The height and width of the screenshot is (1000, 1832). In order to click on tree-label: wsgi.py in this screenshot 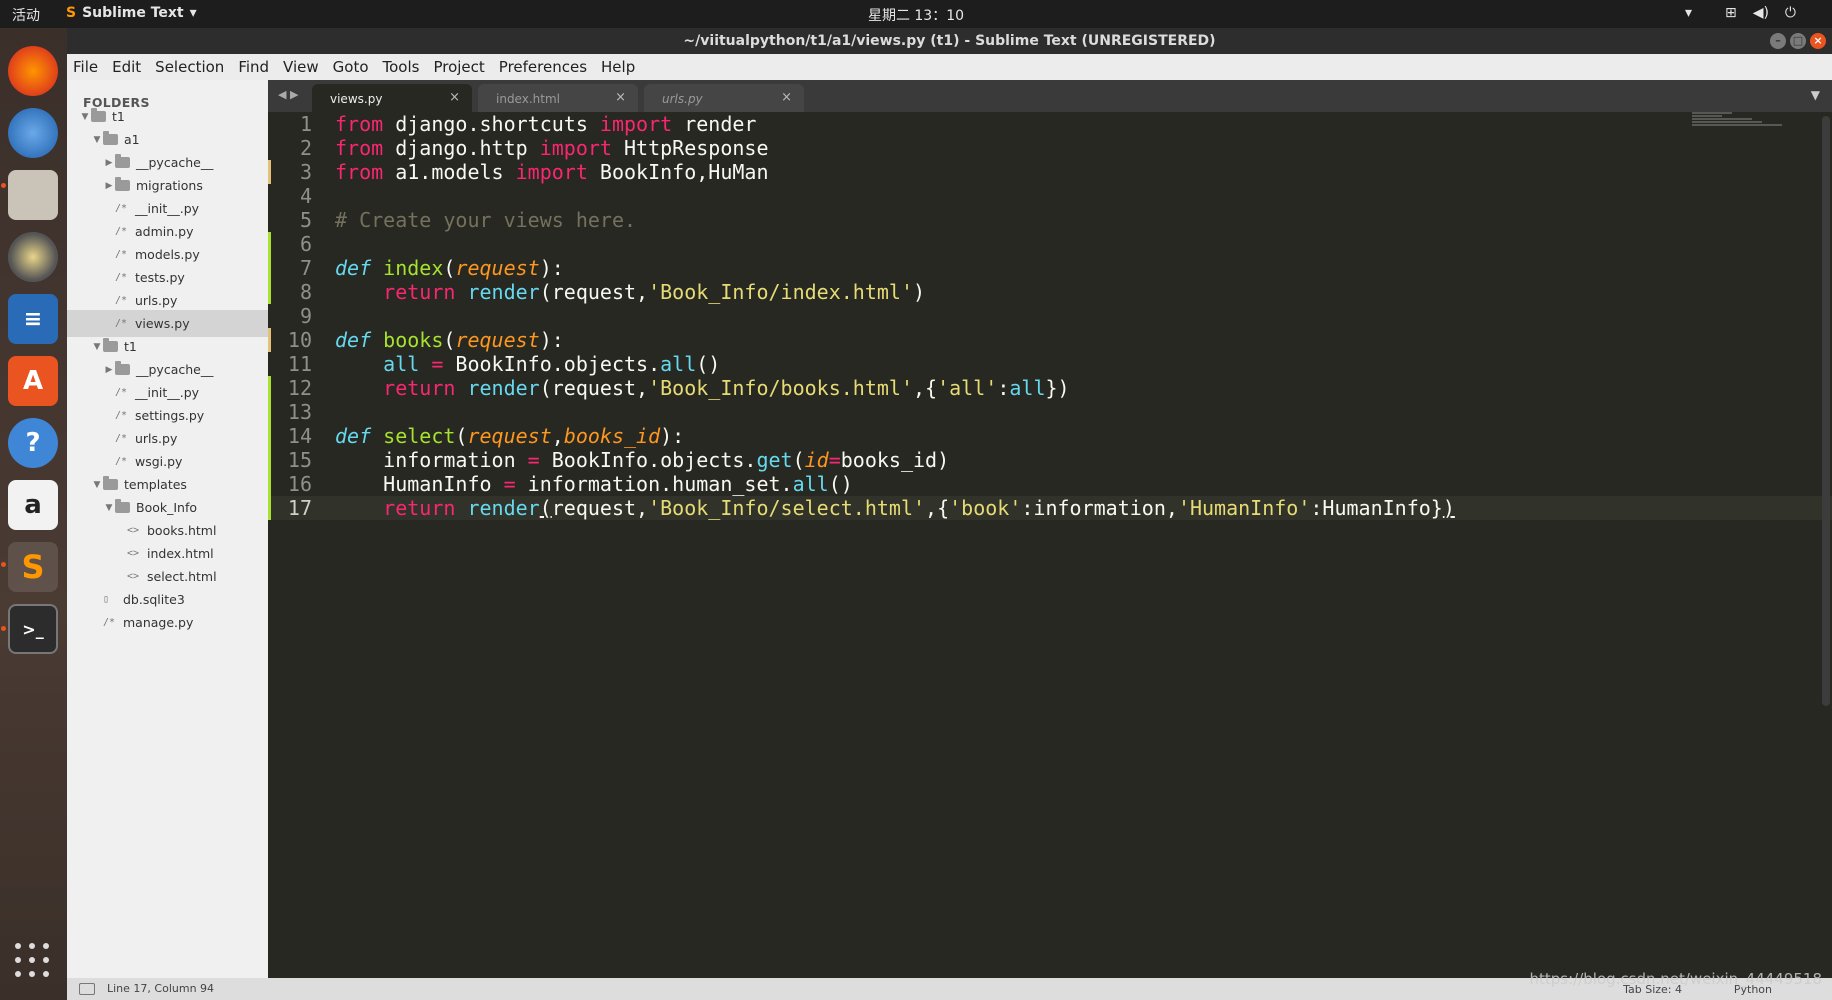, I will do `click(159, 461)`.